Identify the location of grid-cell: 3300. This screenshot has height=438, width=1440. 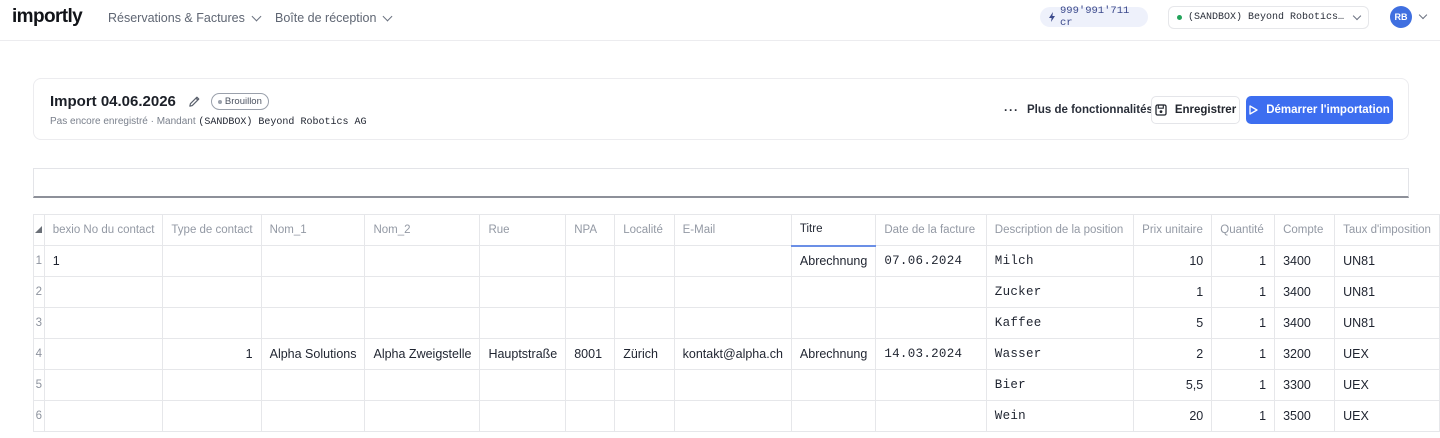
(1305, 385).